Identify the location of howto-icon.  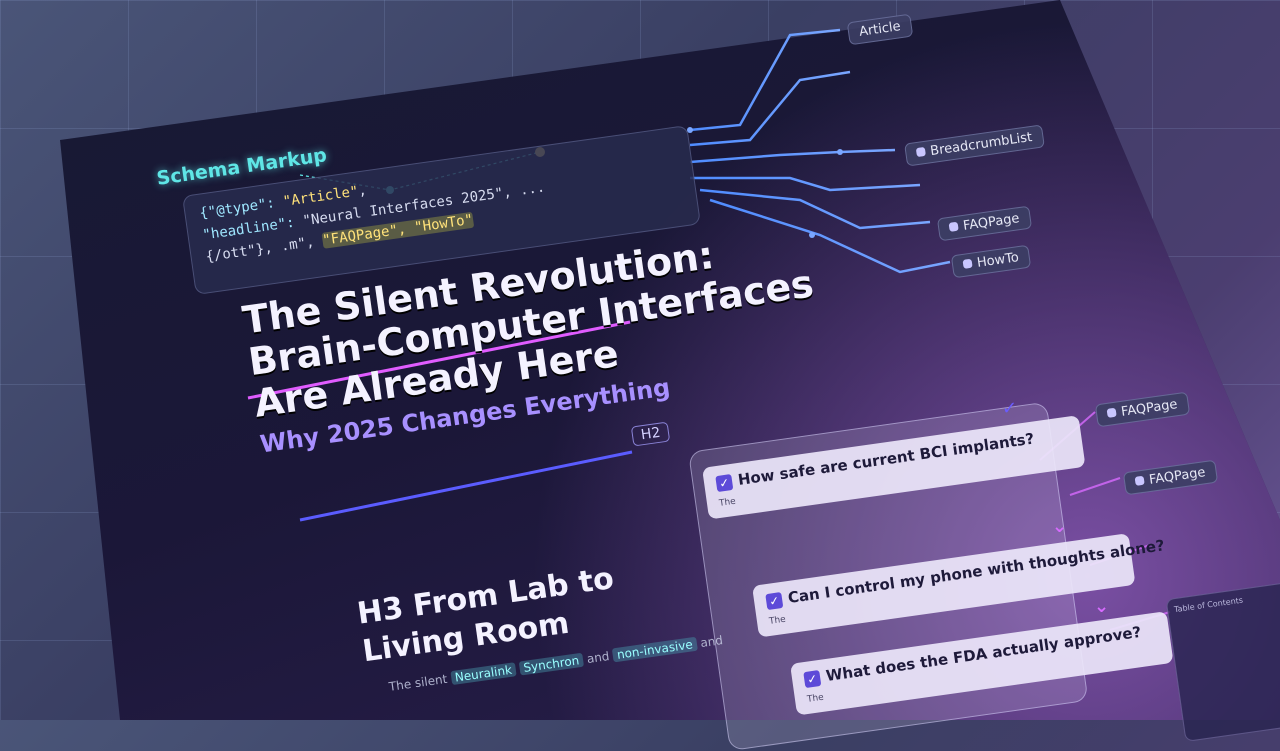
(967, 263).